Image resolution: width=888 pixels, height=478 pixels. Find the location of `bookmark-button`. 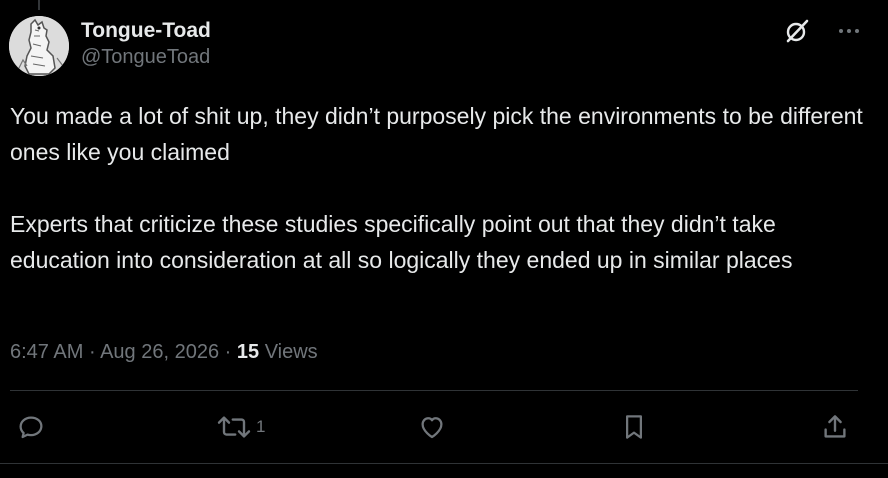

bookmark-button is located at coordinates (634, 427).